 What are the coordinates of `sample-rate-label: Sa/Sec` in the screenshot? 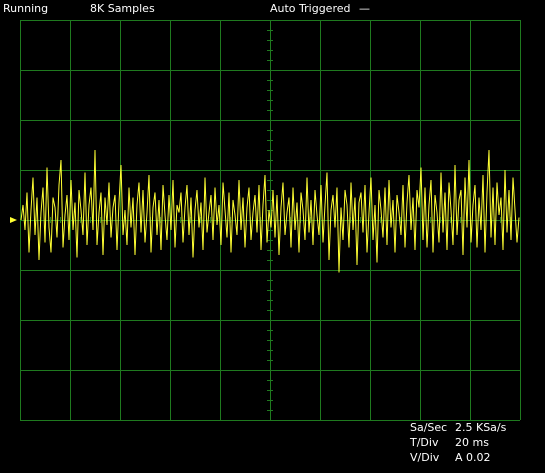 It's located at (429, 427).